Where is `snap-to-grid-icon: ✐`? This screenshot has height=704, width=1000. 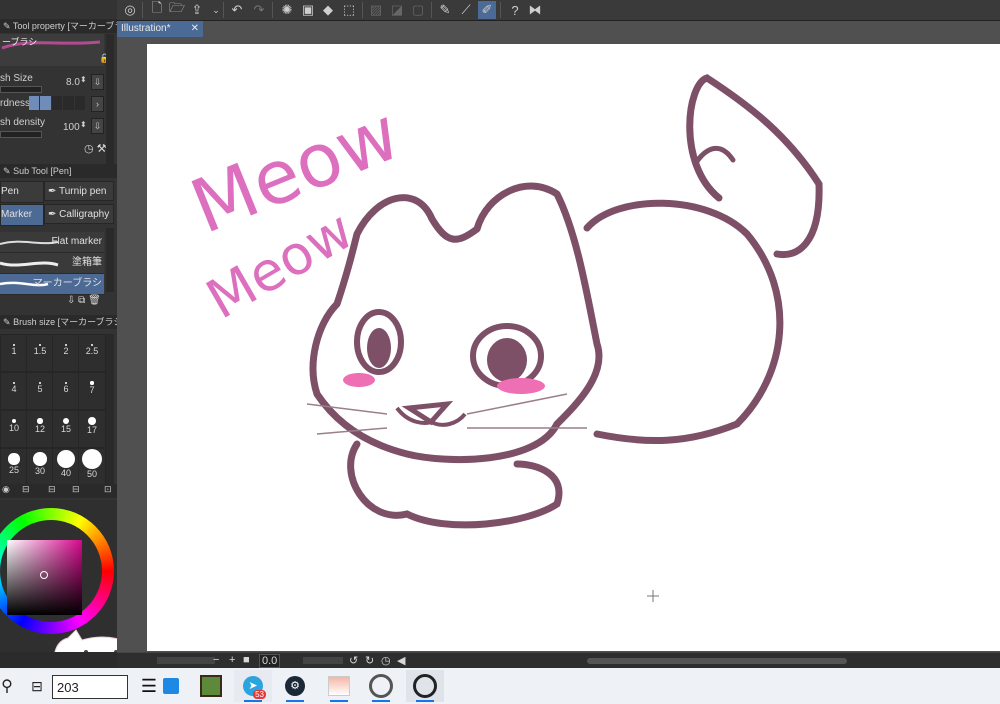
snap-to-grid-icon: ✐ is located at coordinates (487, 10).